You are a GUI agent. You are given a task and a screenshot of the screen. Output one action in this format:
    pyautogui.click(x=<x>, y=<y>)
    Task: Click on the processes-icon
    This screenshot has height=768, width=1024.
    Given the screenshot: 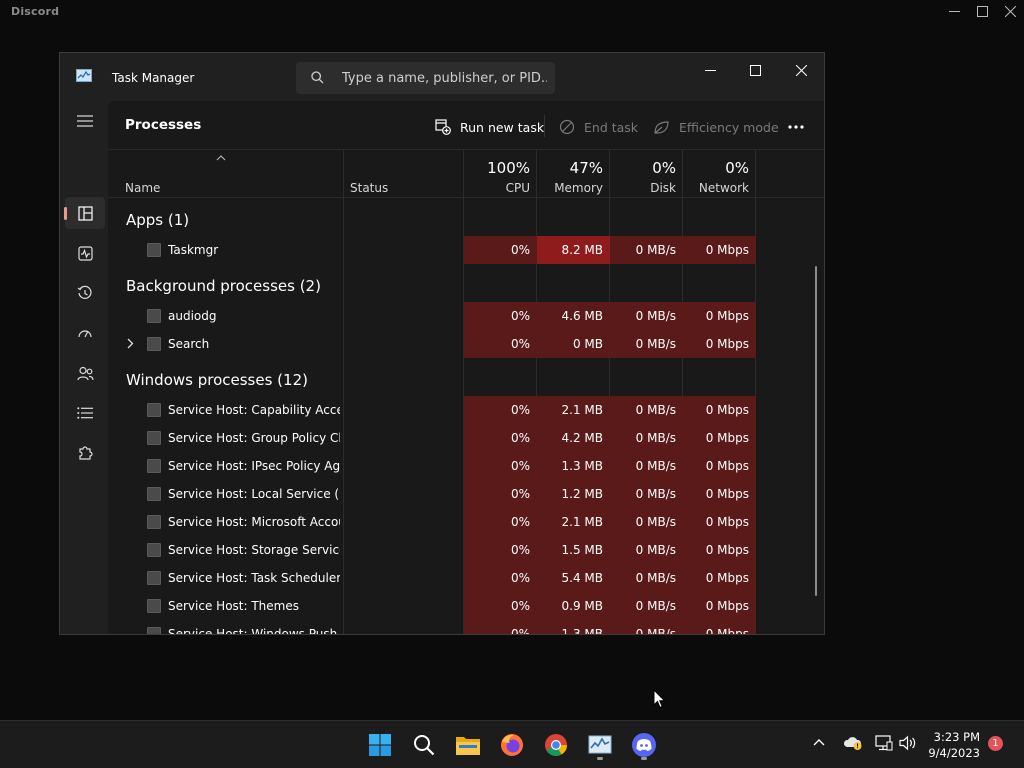 What is the action you would take?
    pyautogui.click(x=85, y=213)
    